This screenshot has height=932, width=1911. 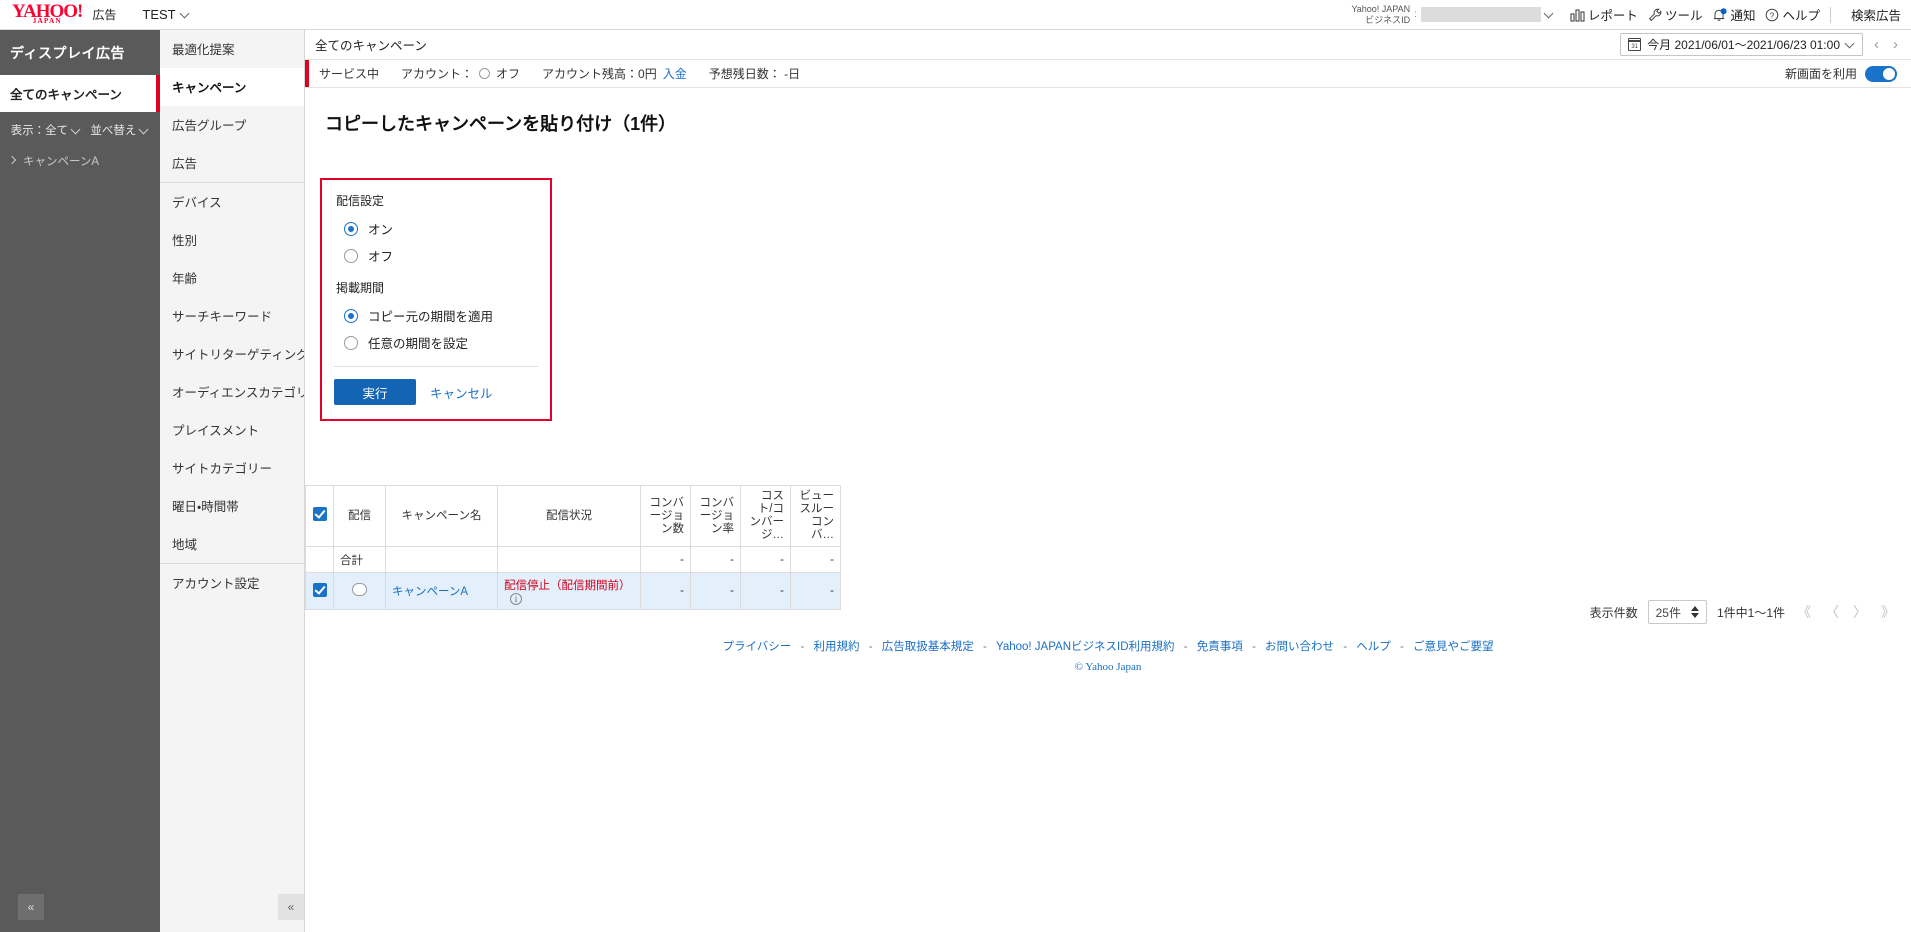 What do you see at coordinates (1694, 612) in the screenshot?
I see `stepper-icon` at bounding box center [1694, 612].